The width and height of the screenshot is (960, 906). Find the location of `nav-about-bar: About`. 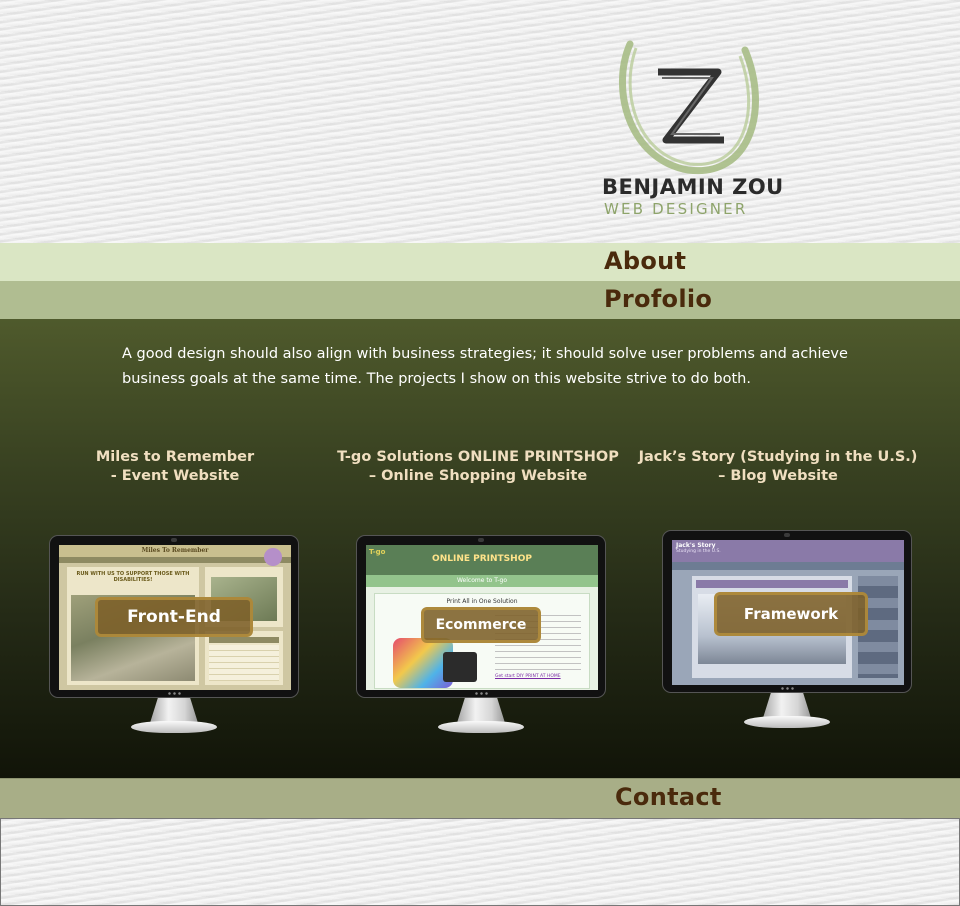

nav-about-bar: About is located at coordinates (480, 262).